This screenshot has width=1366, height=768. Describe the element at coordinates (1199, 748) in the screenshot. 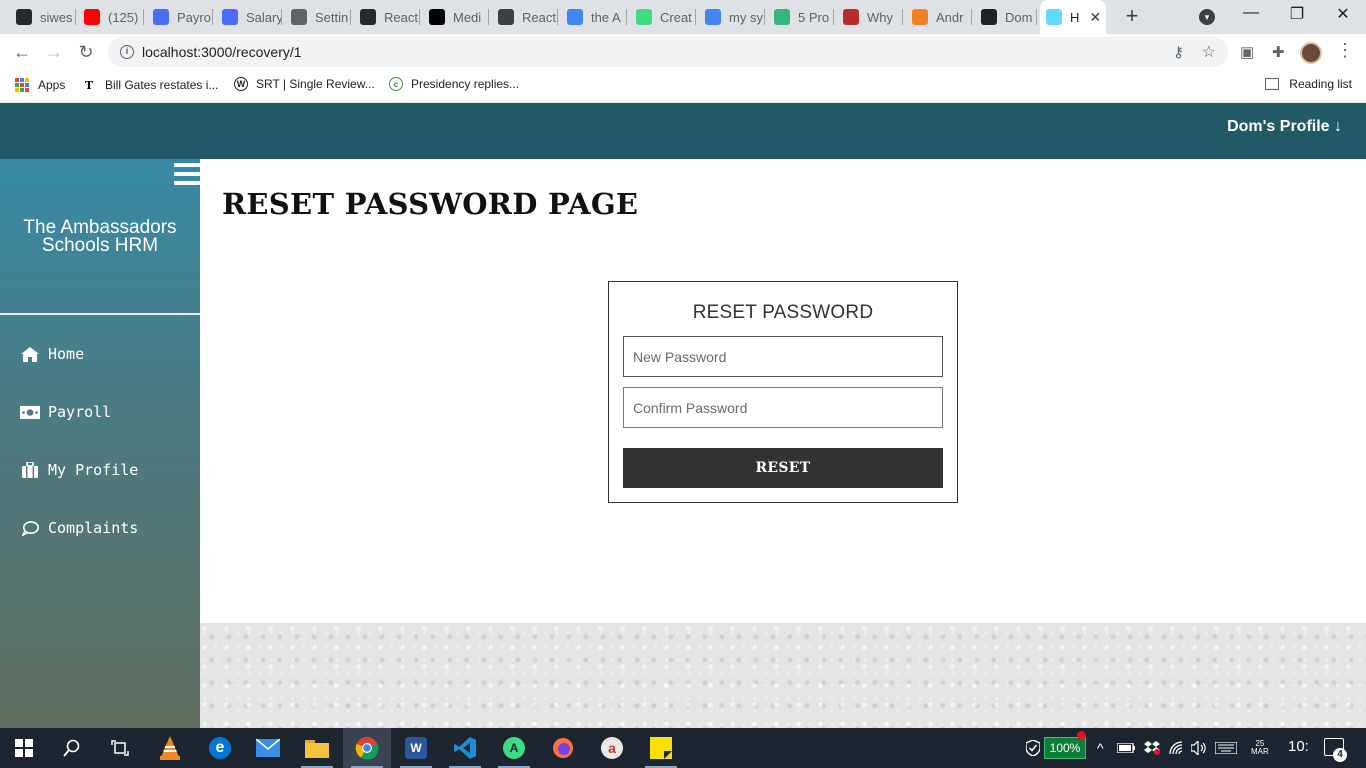

I see `volume-icon` at that location.